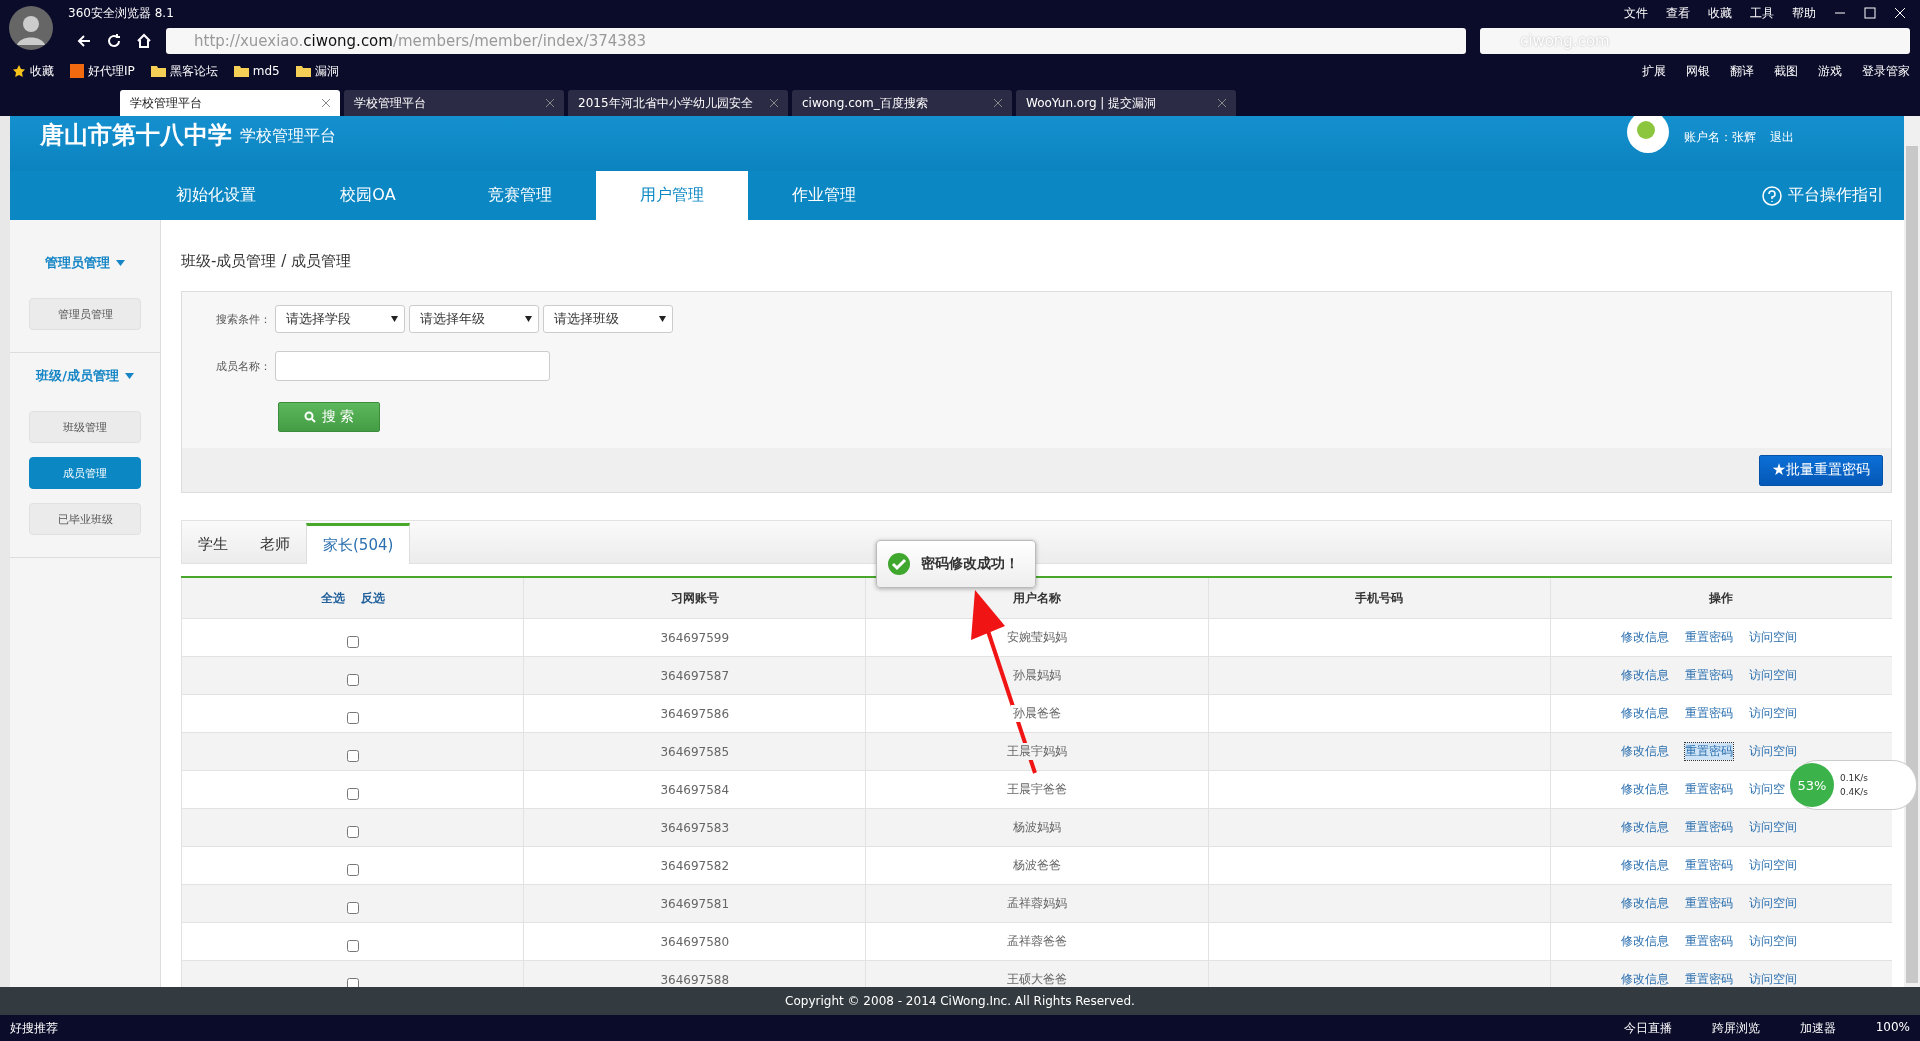 The image size is (1920, 1041). What do you see at coordinates (42, 71) in the screenshot?
I see `bookmark: 收藏` at bounding box center [42, 71].